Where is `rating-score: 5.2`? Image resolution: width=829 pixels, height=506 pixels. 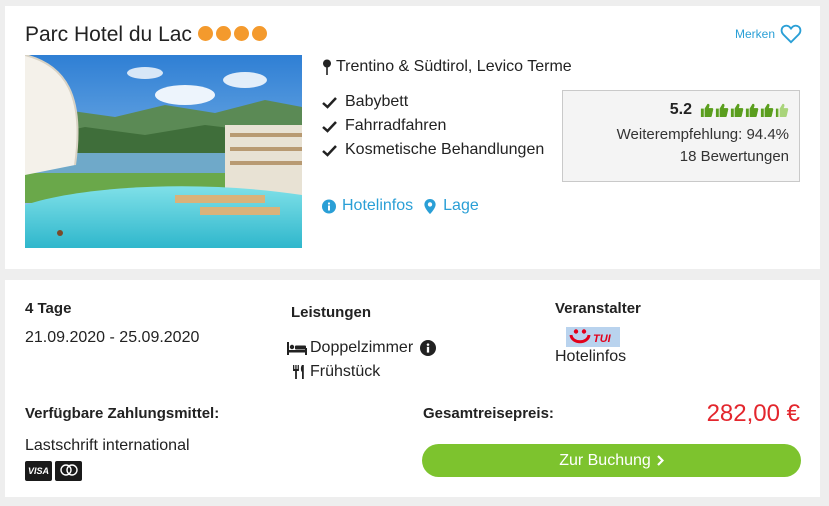 rating-score: 5.2 is located at coordinates (680, 109).